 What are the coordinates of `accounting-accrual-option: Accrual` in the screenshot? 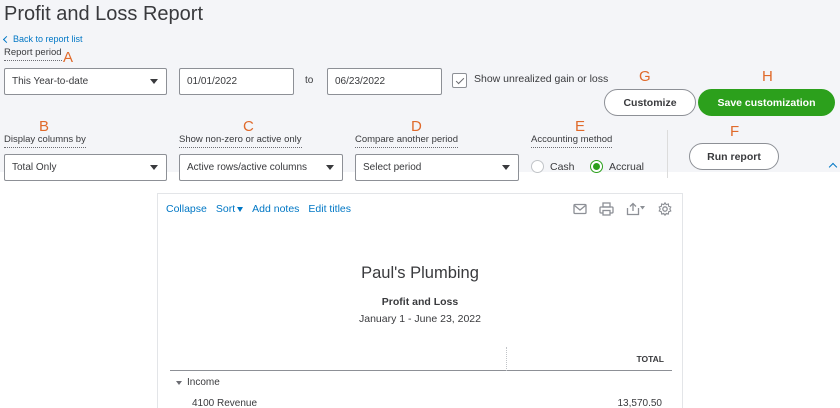 It's located at (617, 166).